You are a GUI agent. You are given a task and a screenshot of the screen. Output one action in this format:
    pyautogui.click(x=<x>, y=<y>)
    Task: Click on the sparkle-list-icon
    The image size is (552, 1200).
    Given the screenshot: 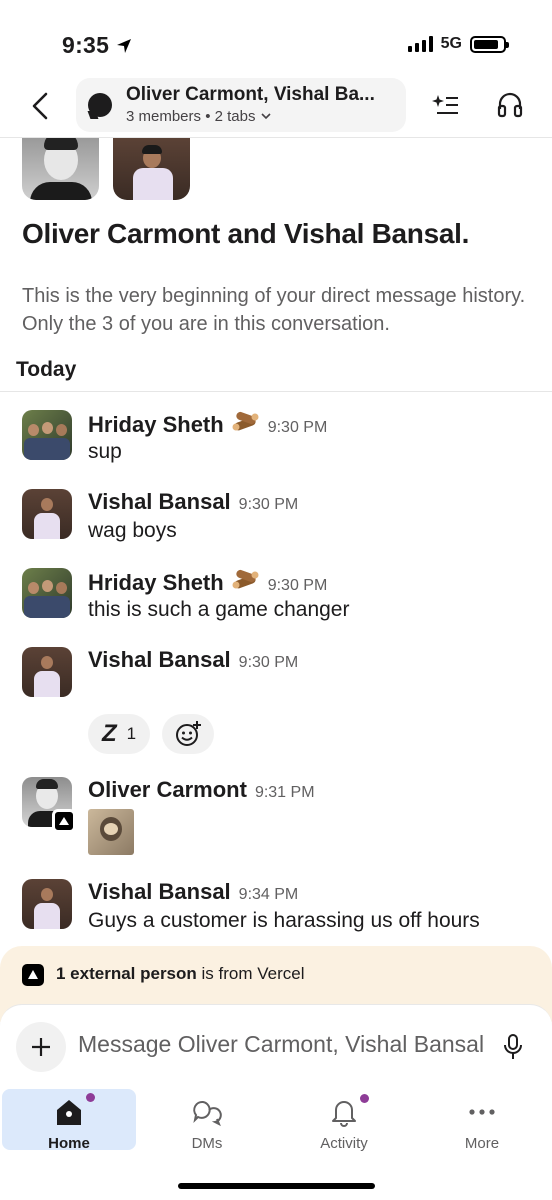 What is the action you would take?
    pyautogui.click(x=445, y=104)
    